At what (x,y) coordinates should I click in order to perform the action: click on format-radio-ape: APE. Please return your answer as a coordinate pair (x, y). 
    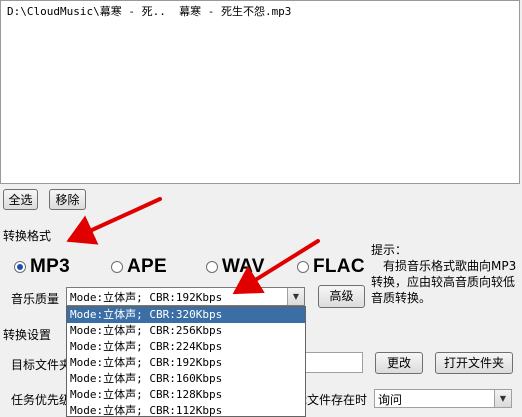
    Looking at the image, I should click on (139, 267).